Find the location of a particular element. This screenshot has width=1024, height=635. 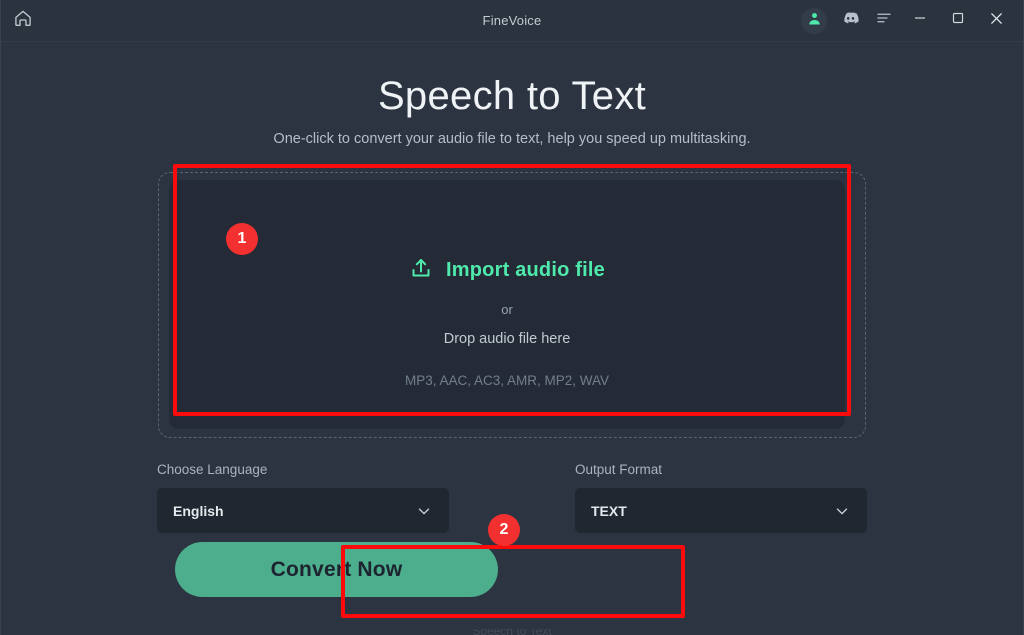

output-format-selected-value: TEXT is located at coordinates (609, 510).